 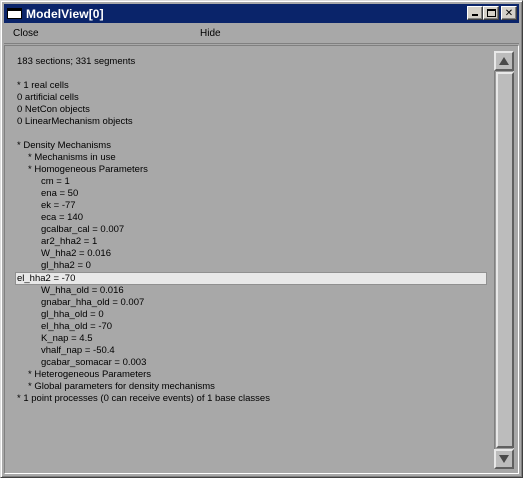 I want to click on tree-row-artificial-cells: 0 artificial cells, so click(x=252, y=98).